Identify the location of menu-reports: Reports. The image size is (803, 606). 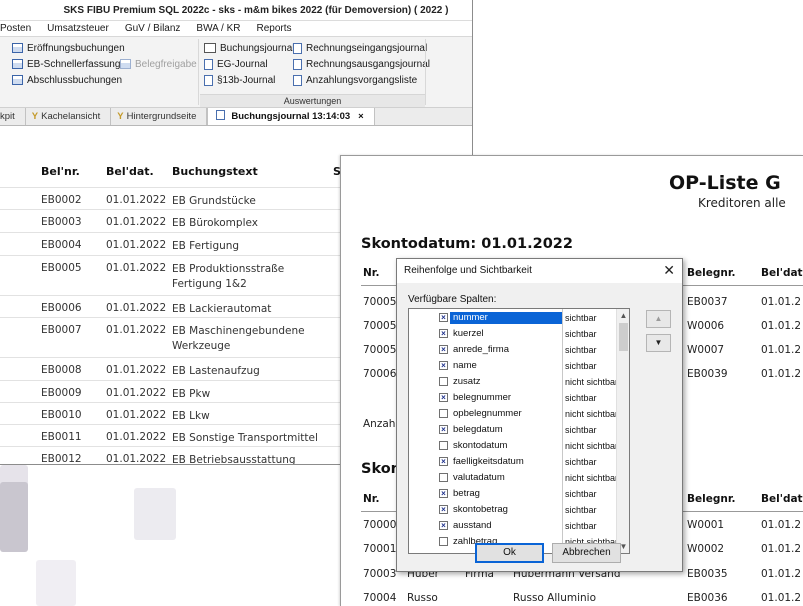
(274, 28).